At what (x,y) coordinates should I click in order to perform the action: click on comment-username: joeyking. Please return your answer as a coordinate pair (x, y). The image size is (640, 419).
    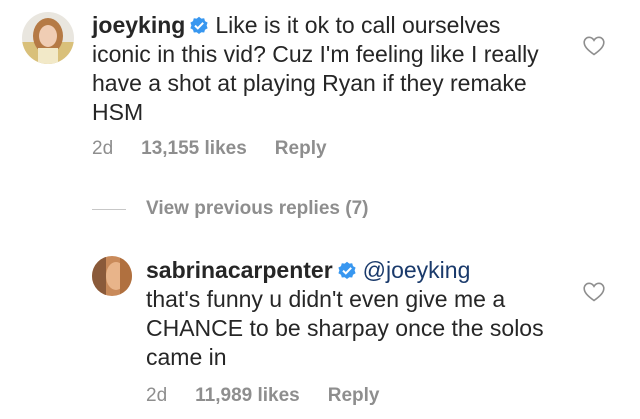
    Looking at the image, I should click on (138, 25).